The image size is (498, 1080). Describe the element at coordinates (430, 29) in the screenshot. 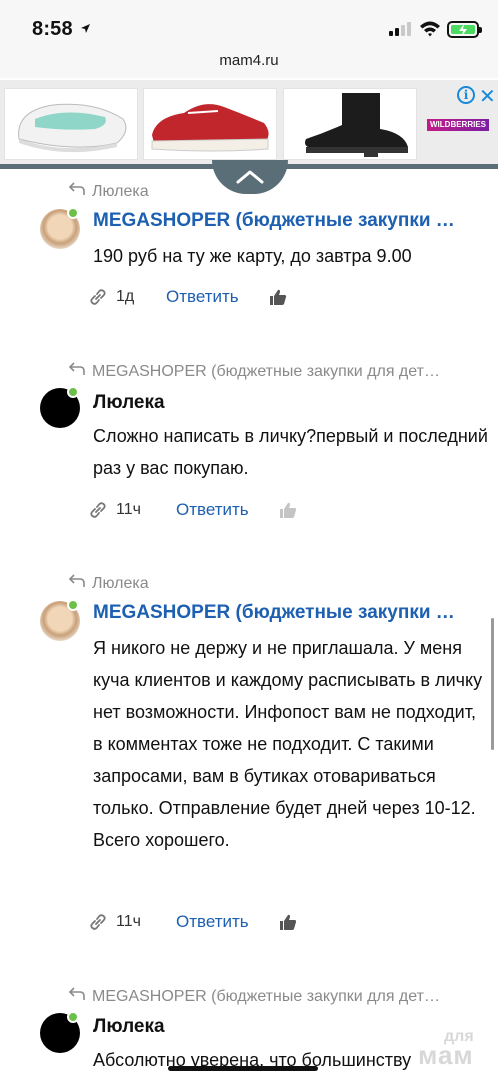

I see `wifi-icon` at that location.